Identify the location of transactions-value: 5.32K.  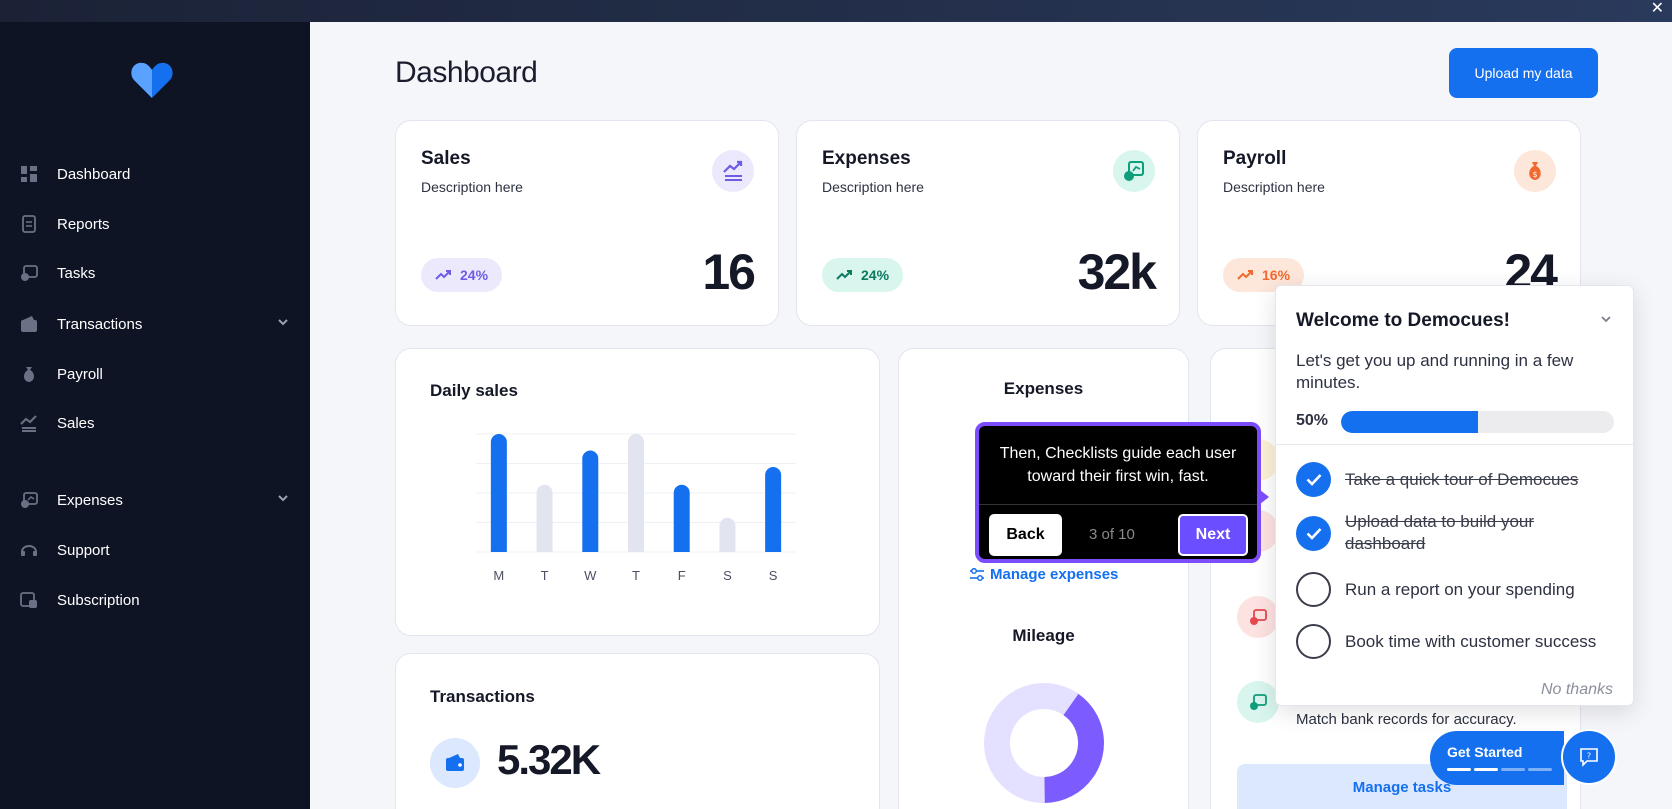
(549, 759).